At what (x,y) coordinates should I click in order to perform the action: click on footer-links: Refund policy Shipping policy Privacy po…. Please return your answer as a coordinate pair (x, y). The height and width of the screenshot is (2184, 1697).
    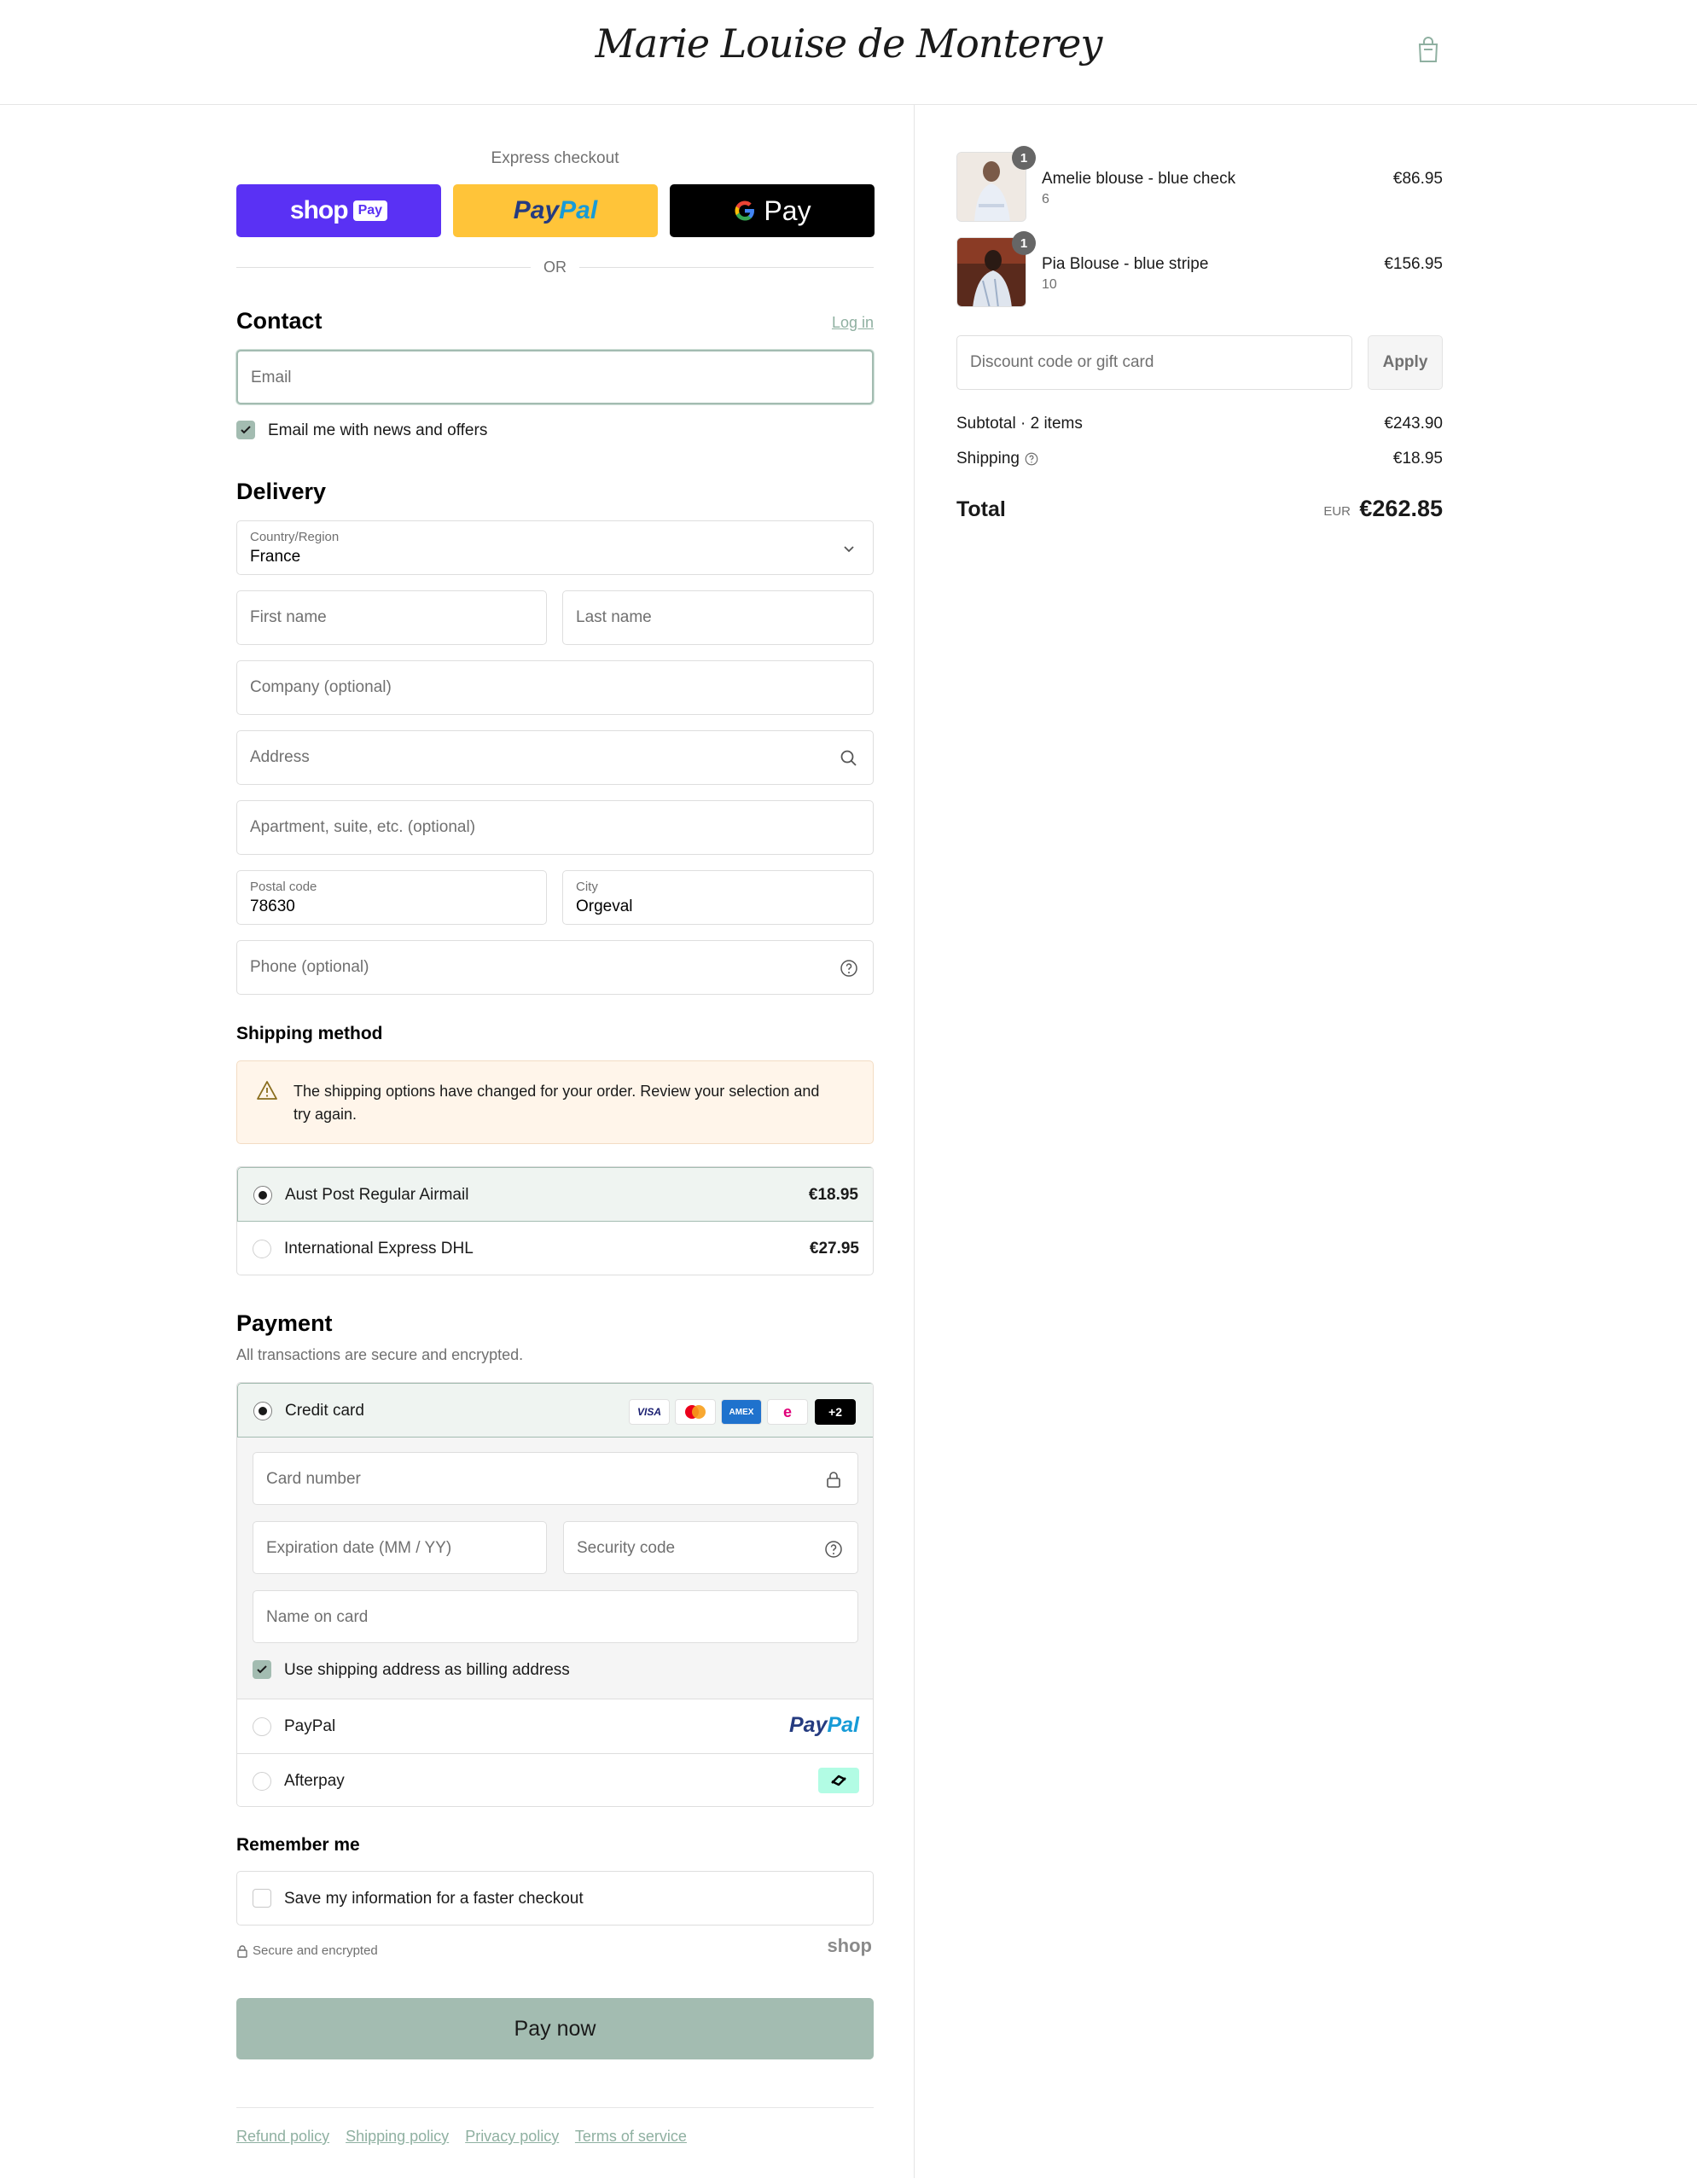
    Looking at the image, I should click on (467, 2137).